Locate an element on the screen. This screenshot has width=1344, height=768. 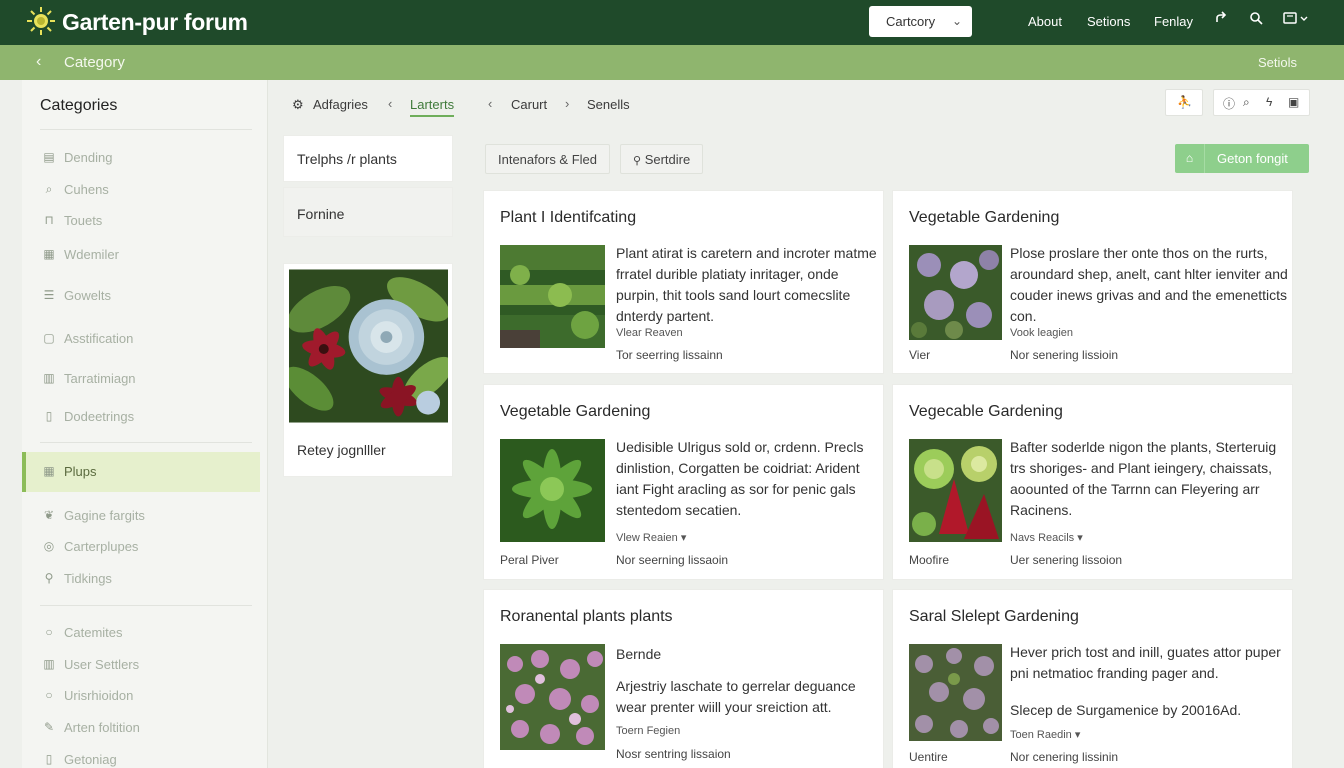
image-icon: ▤ is located at coordinates (49, 157).